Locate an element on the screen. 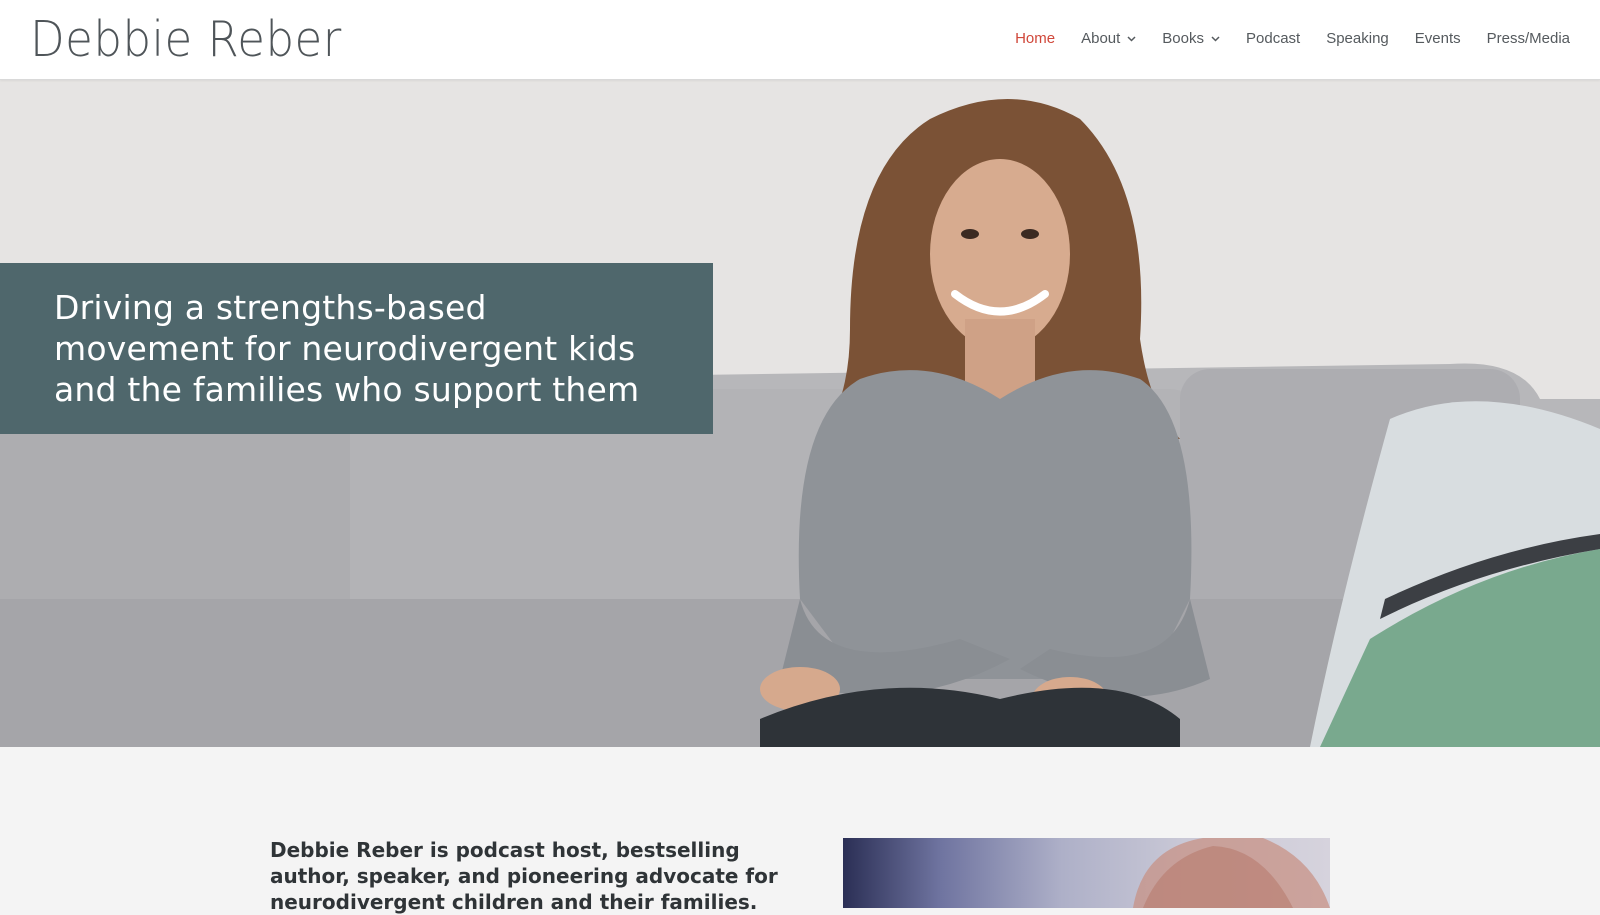 The height and width of the screenshot is (915, 1600). nav-item-label: Speaking is located at coordinates (1357, 38).